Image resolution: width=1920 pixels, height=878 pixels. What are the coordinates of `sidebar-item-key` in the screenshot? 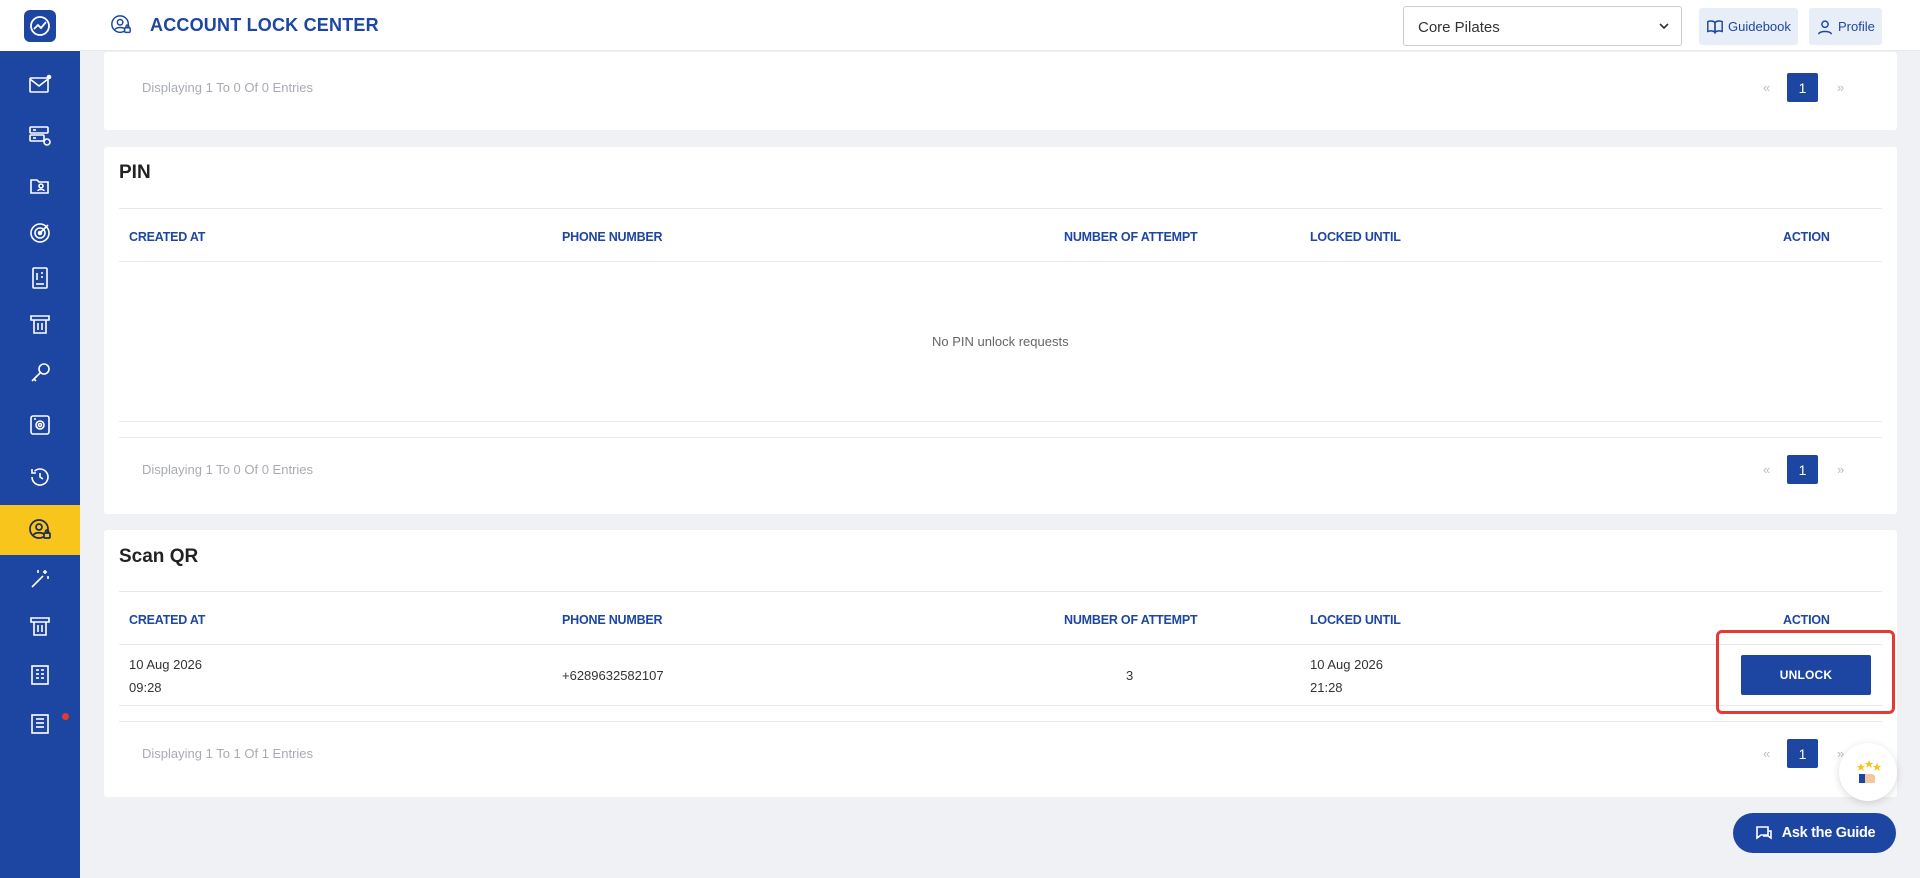 It's located at (40, 373).